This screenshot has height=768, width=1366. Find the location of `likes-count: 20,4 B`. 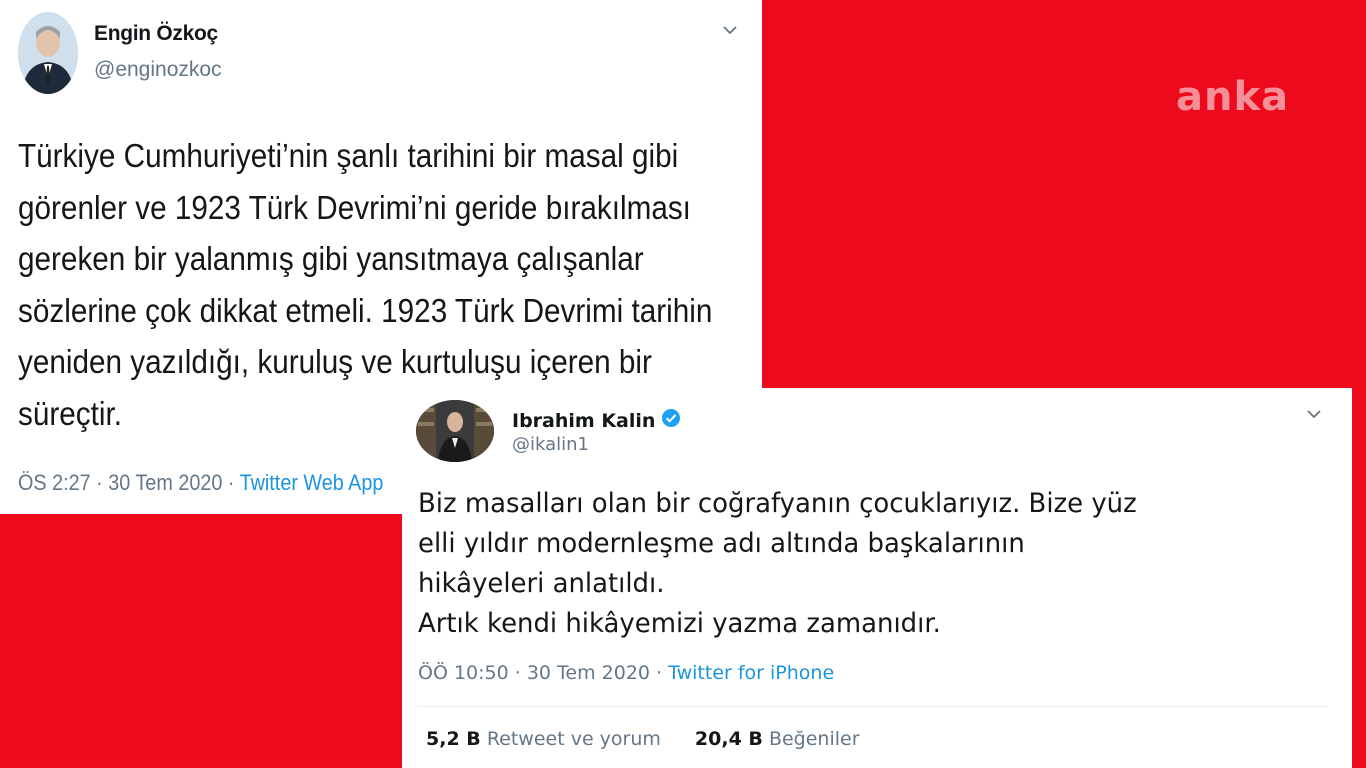

likes-count: 20,4 B is located at coordinates (728, 739).